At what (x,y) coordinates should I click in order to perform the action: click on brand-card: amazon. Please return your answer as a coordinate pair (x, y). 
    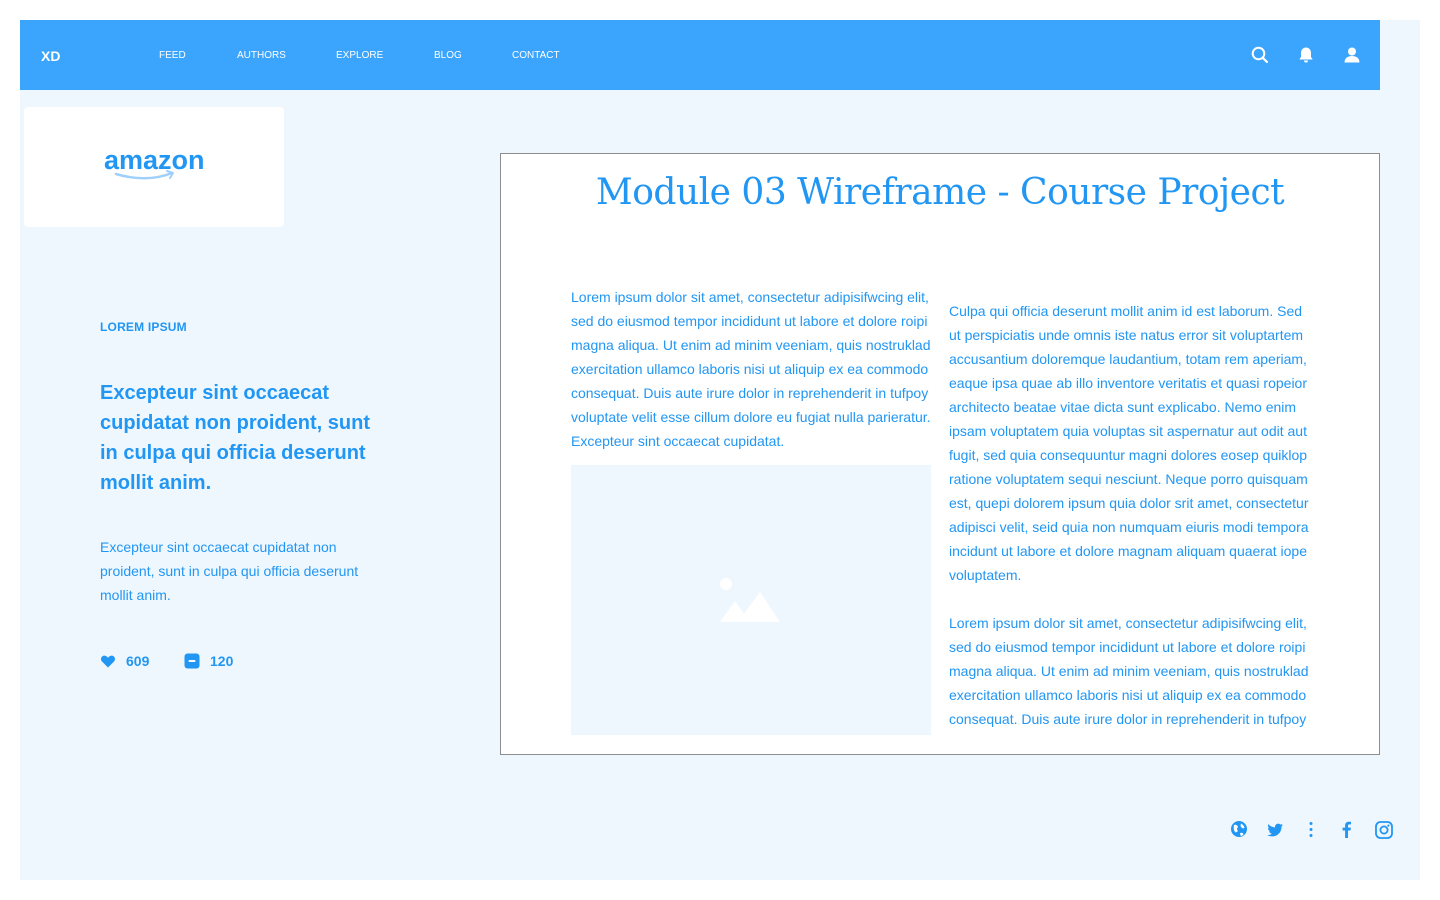
    Looking at the image, I should click on (154, 167).